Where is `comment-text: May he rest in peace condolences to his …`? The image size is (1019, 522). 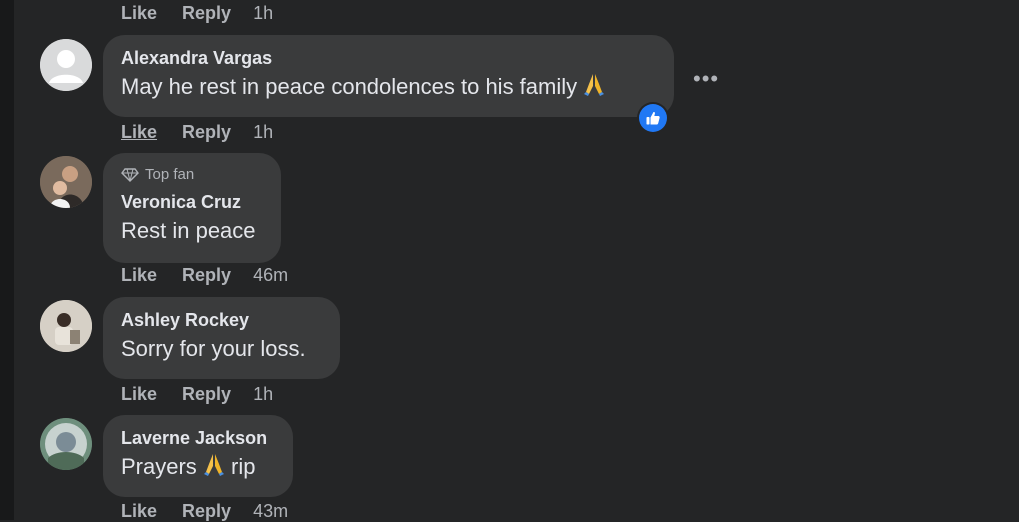 comment-text: May he rest in peace condolences to his … is located at coordinates (388, 88).